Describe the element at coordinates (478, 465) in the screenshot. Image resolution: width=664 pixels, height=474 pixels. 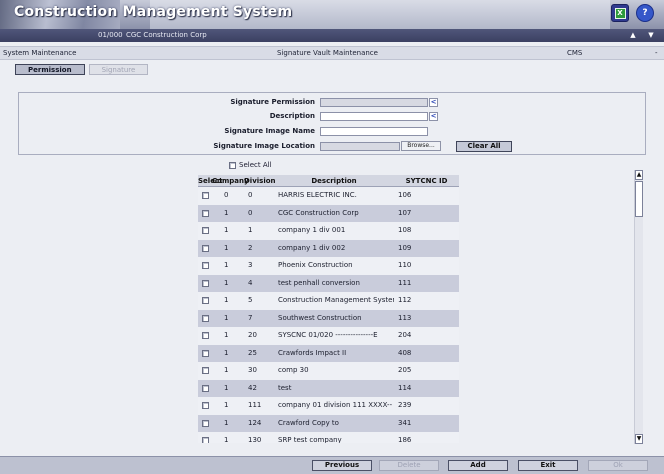
I see `add-button: Add` at that location.